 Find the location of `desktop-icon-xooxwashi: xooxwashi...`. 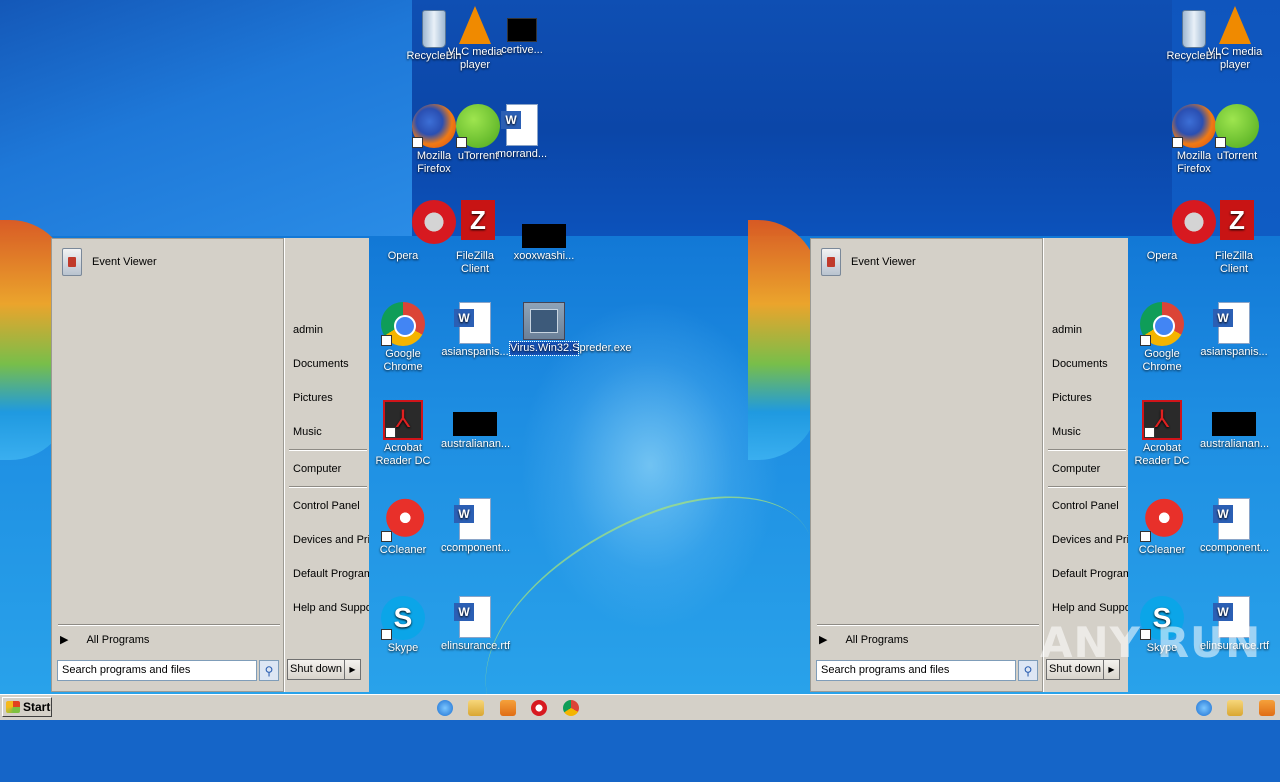

desktop-icon-xooxwashi: xooxwashi... is located at coordinates (544, 241).